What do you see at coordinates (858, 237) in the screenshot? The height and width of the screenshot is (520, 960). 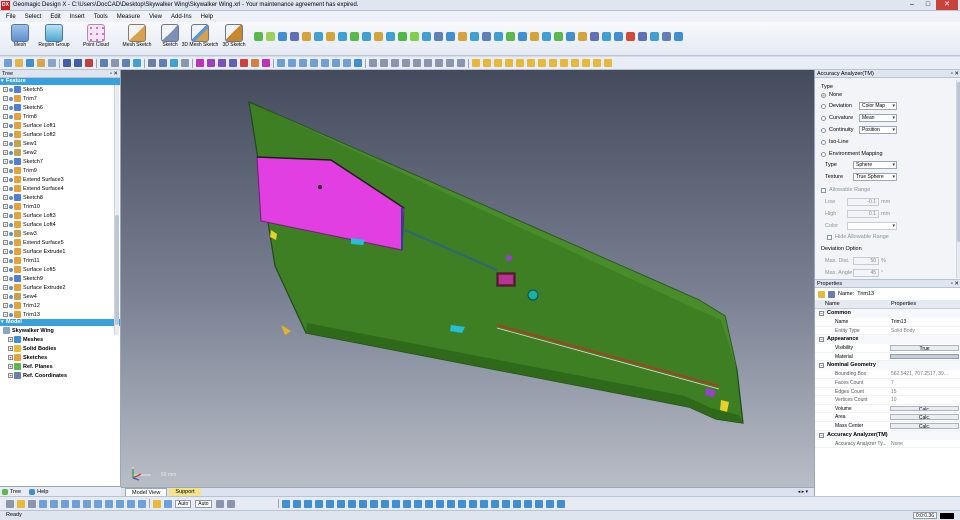 I see `hide-allowable-range-checkbox: Hide Allowable Range` at bounding box center [858, 237].